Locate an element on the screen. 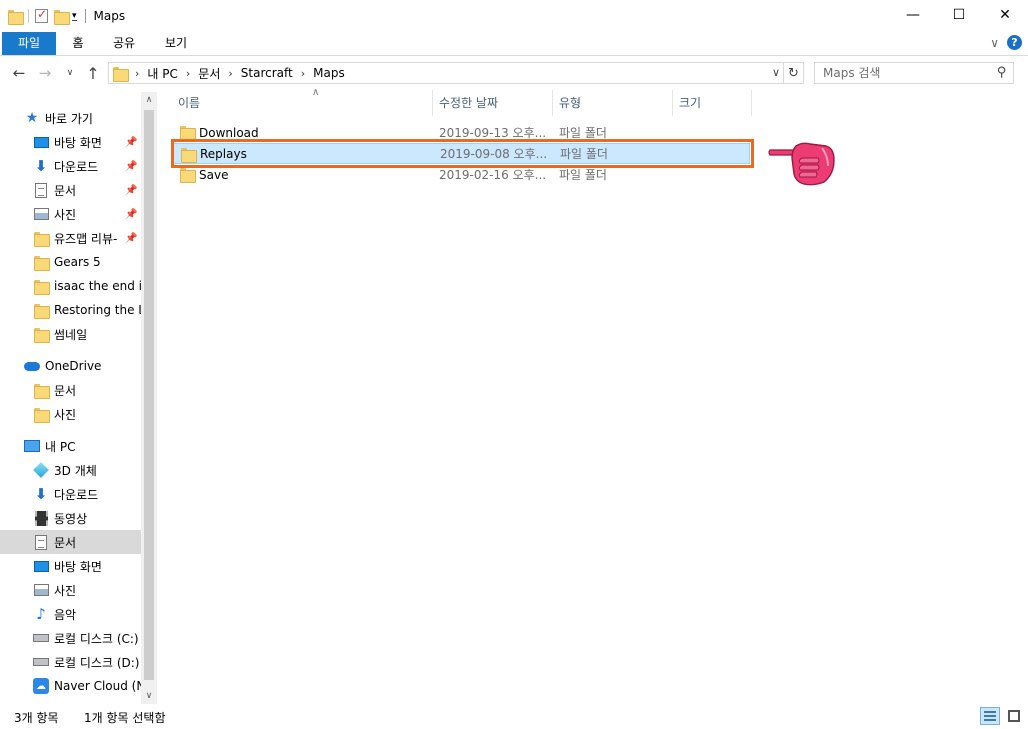 This screenshot has height=729, width=1028. sidebar-item-downloads: ⬇ 다운로드 📌 is located at coordinates (70, 166).